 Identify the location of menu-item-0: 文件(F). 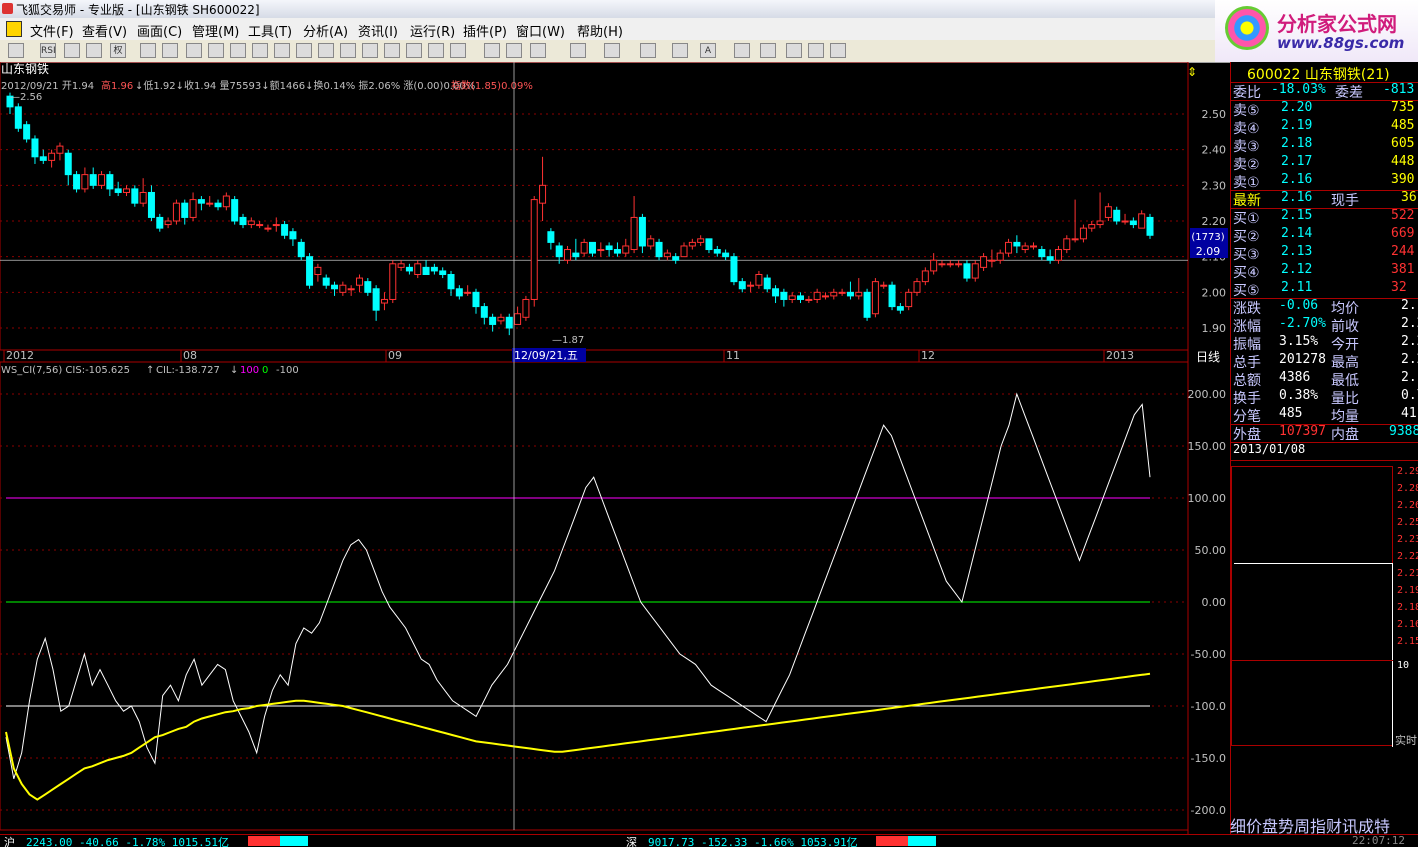
(52, 30).